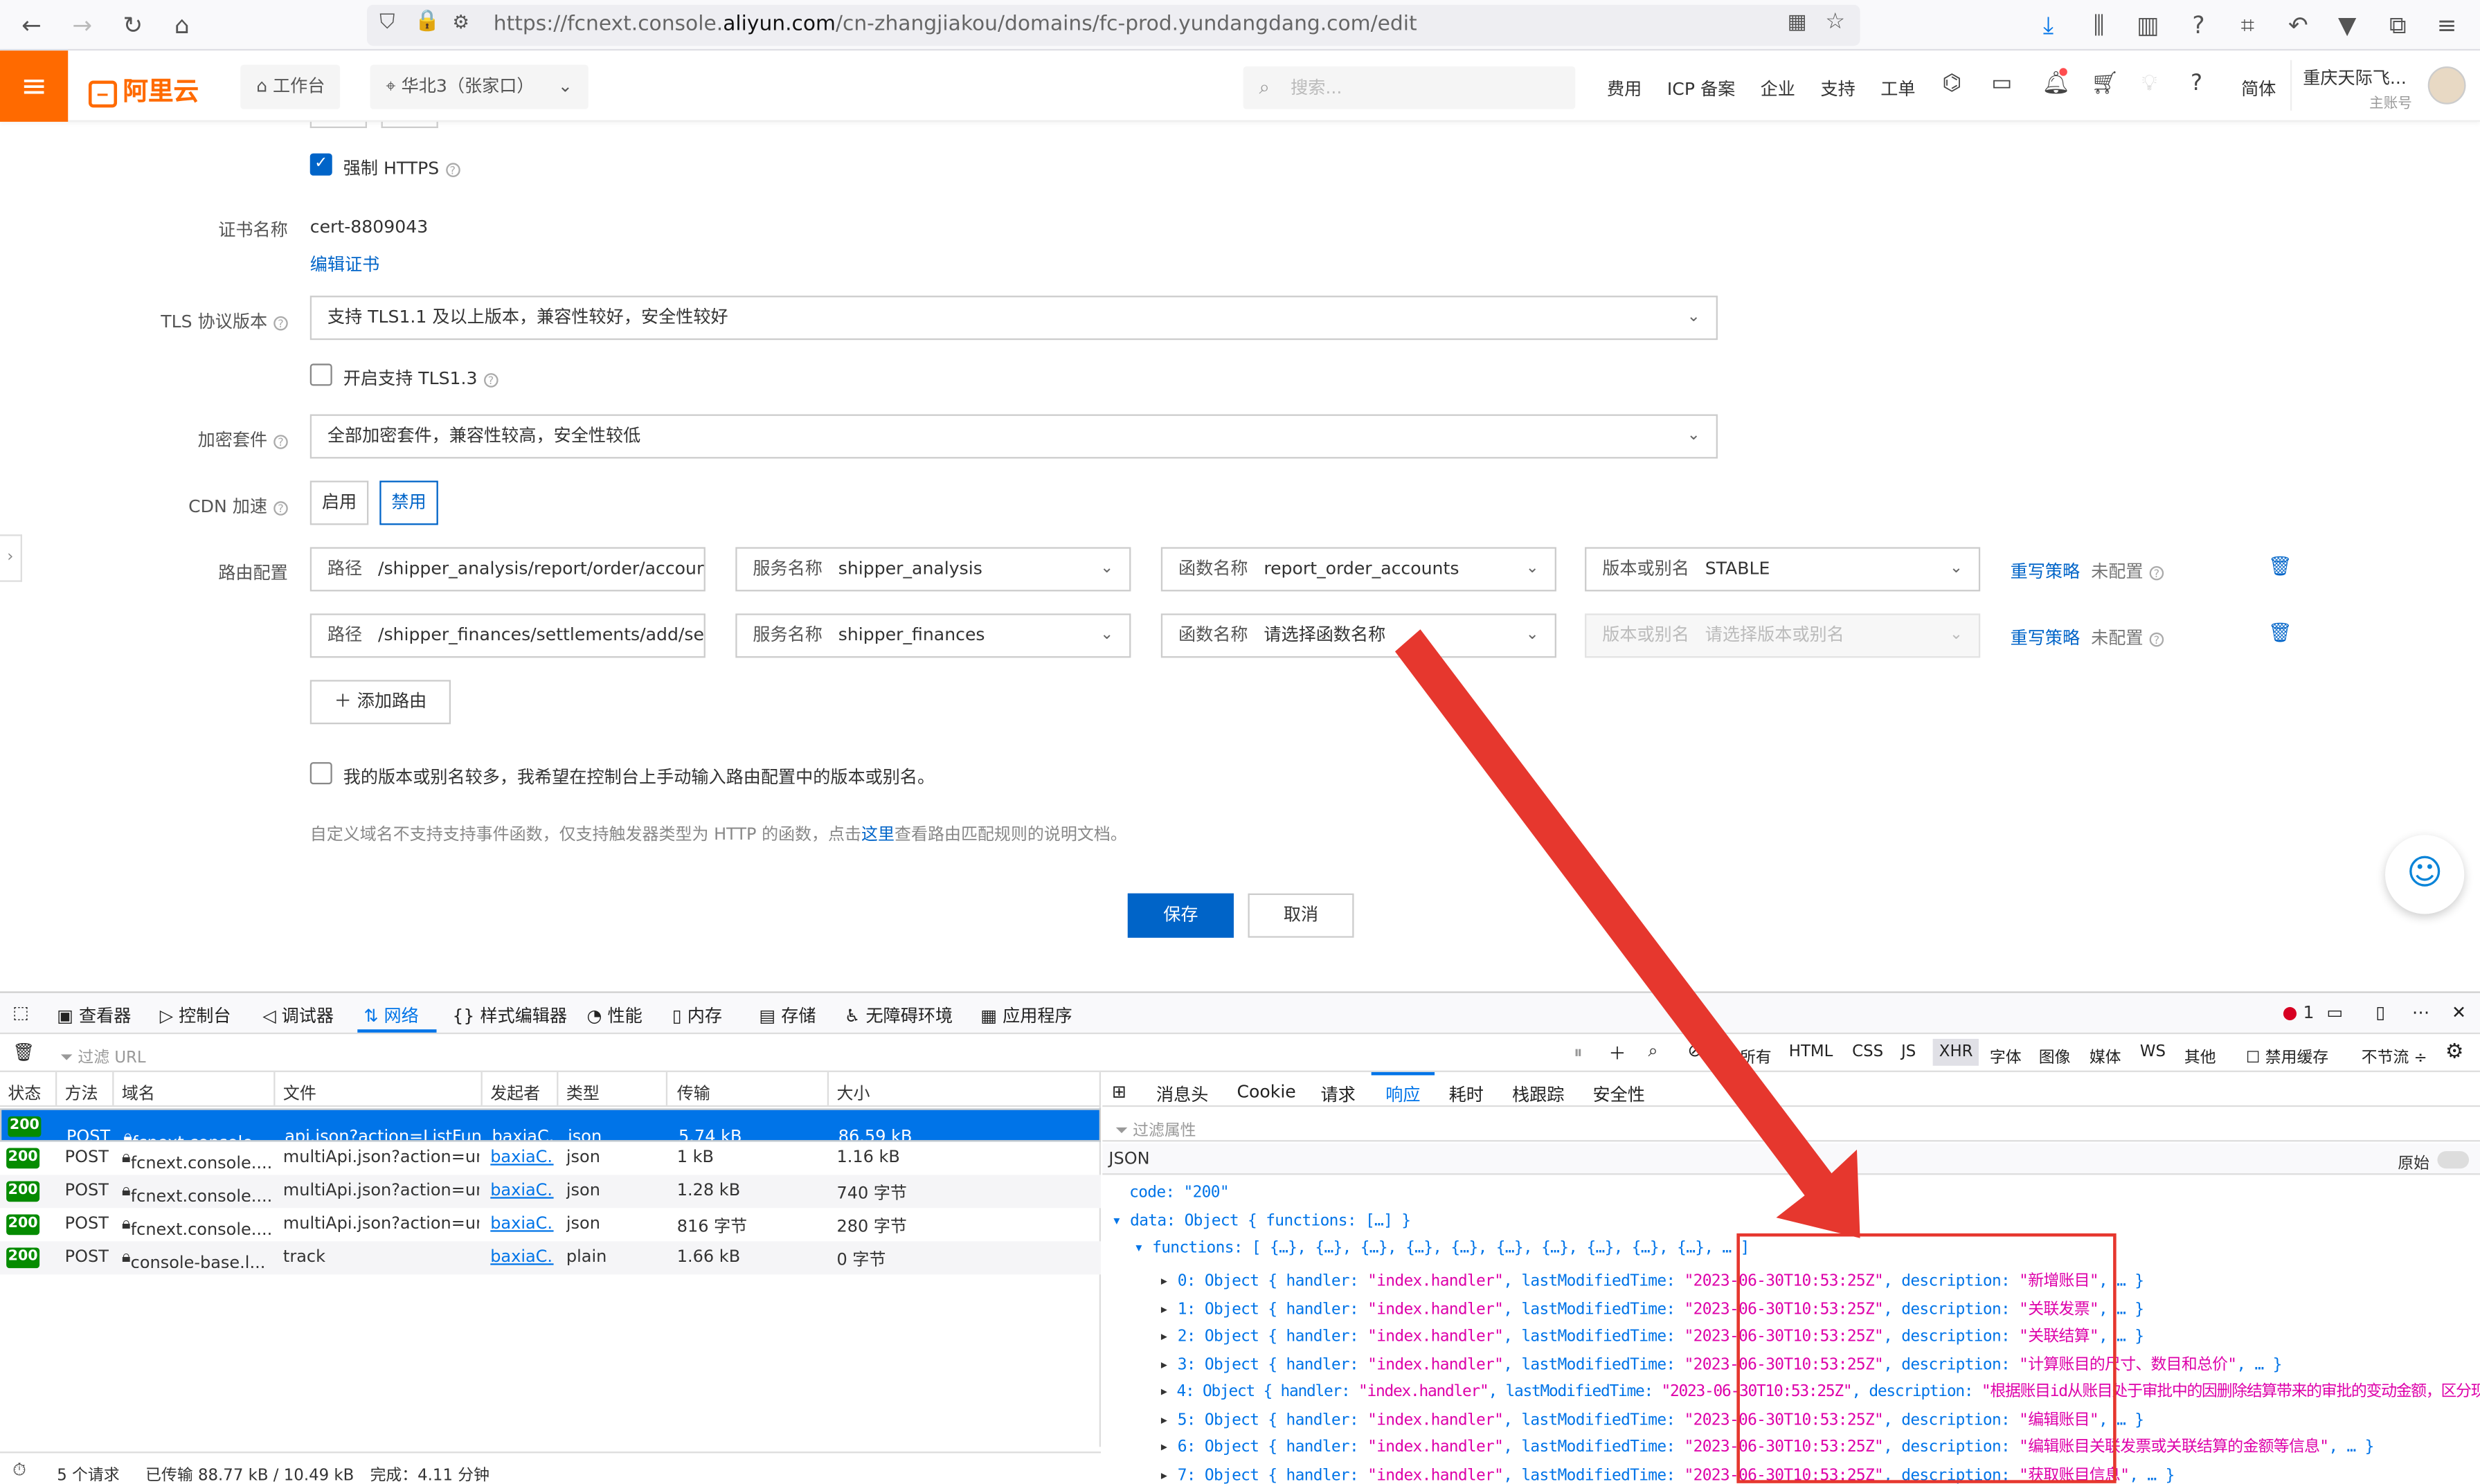  Describe the element at coordinates (2347, 26) in the screenshot. I see `shield-extension-icon: ▼` at that location.